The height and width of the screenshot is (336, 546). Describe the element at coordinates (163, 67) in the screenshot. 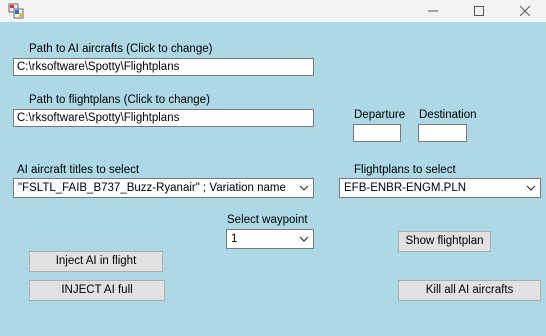

I see `ai-path-field: C:\rksoftware\Spotty\Flightplans` at that location.